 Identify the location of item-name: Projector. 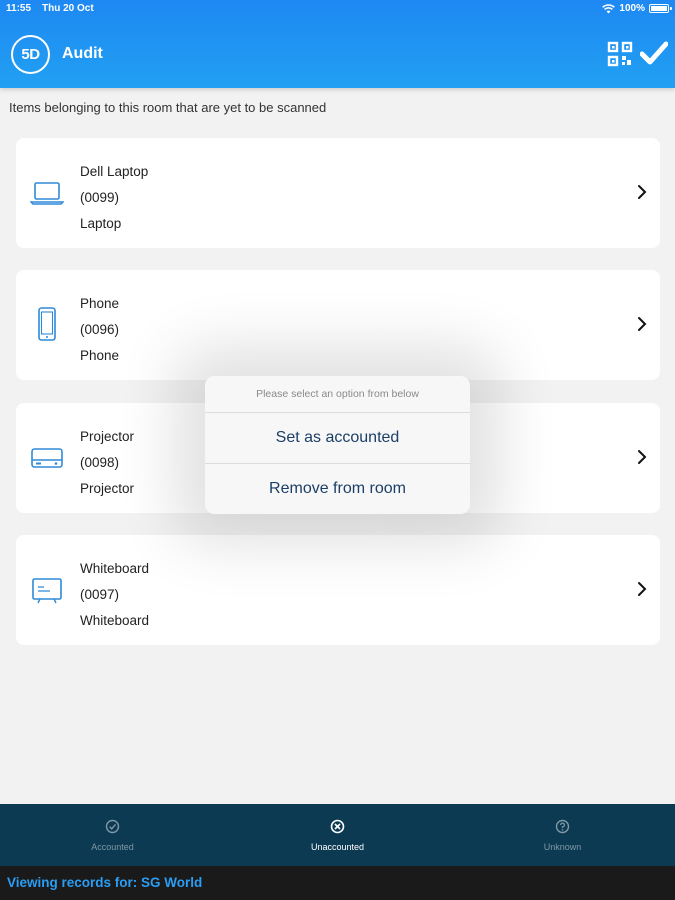
(107, 436).